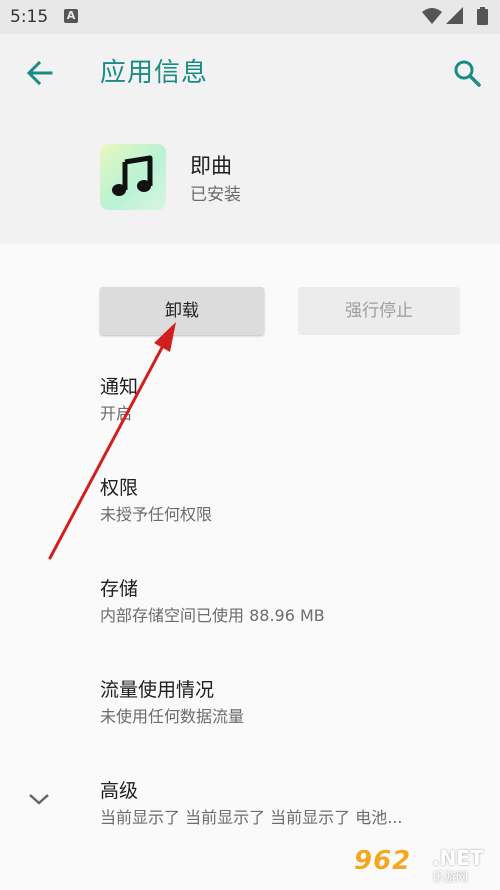 The width and height of the screenshot is (500, 890). What do you see at coordinates (432, 16) in the screenshot?
I see `wifi-icon` at bounding box center [432, 16].